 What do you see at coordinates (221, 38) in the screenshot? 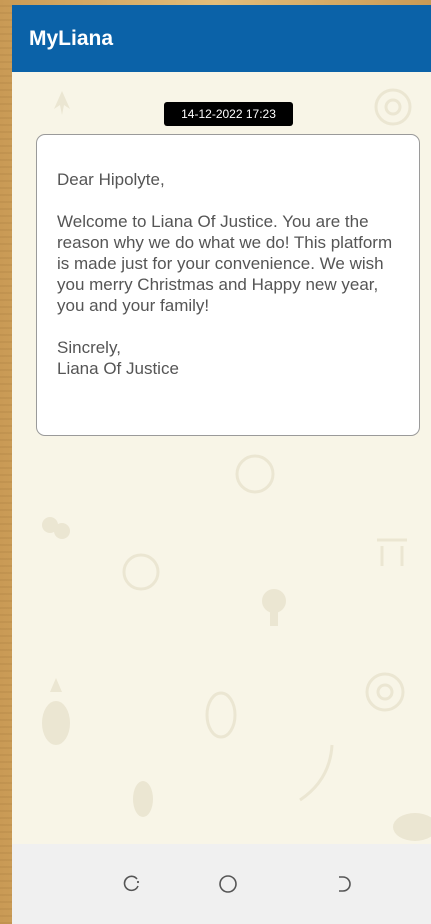
I see `app-bar: MyLiana` at bounding box center [221, 38].